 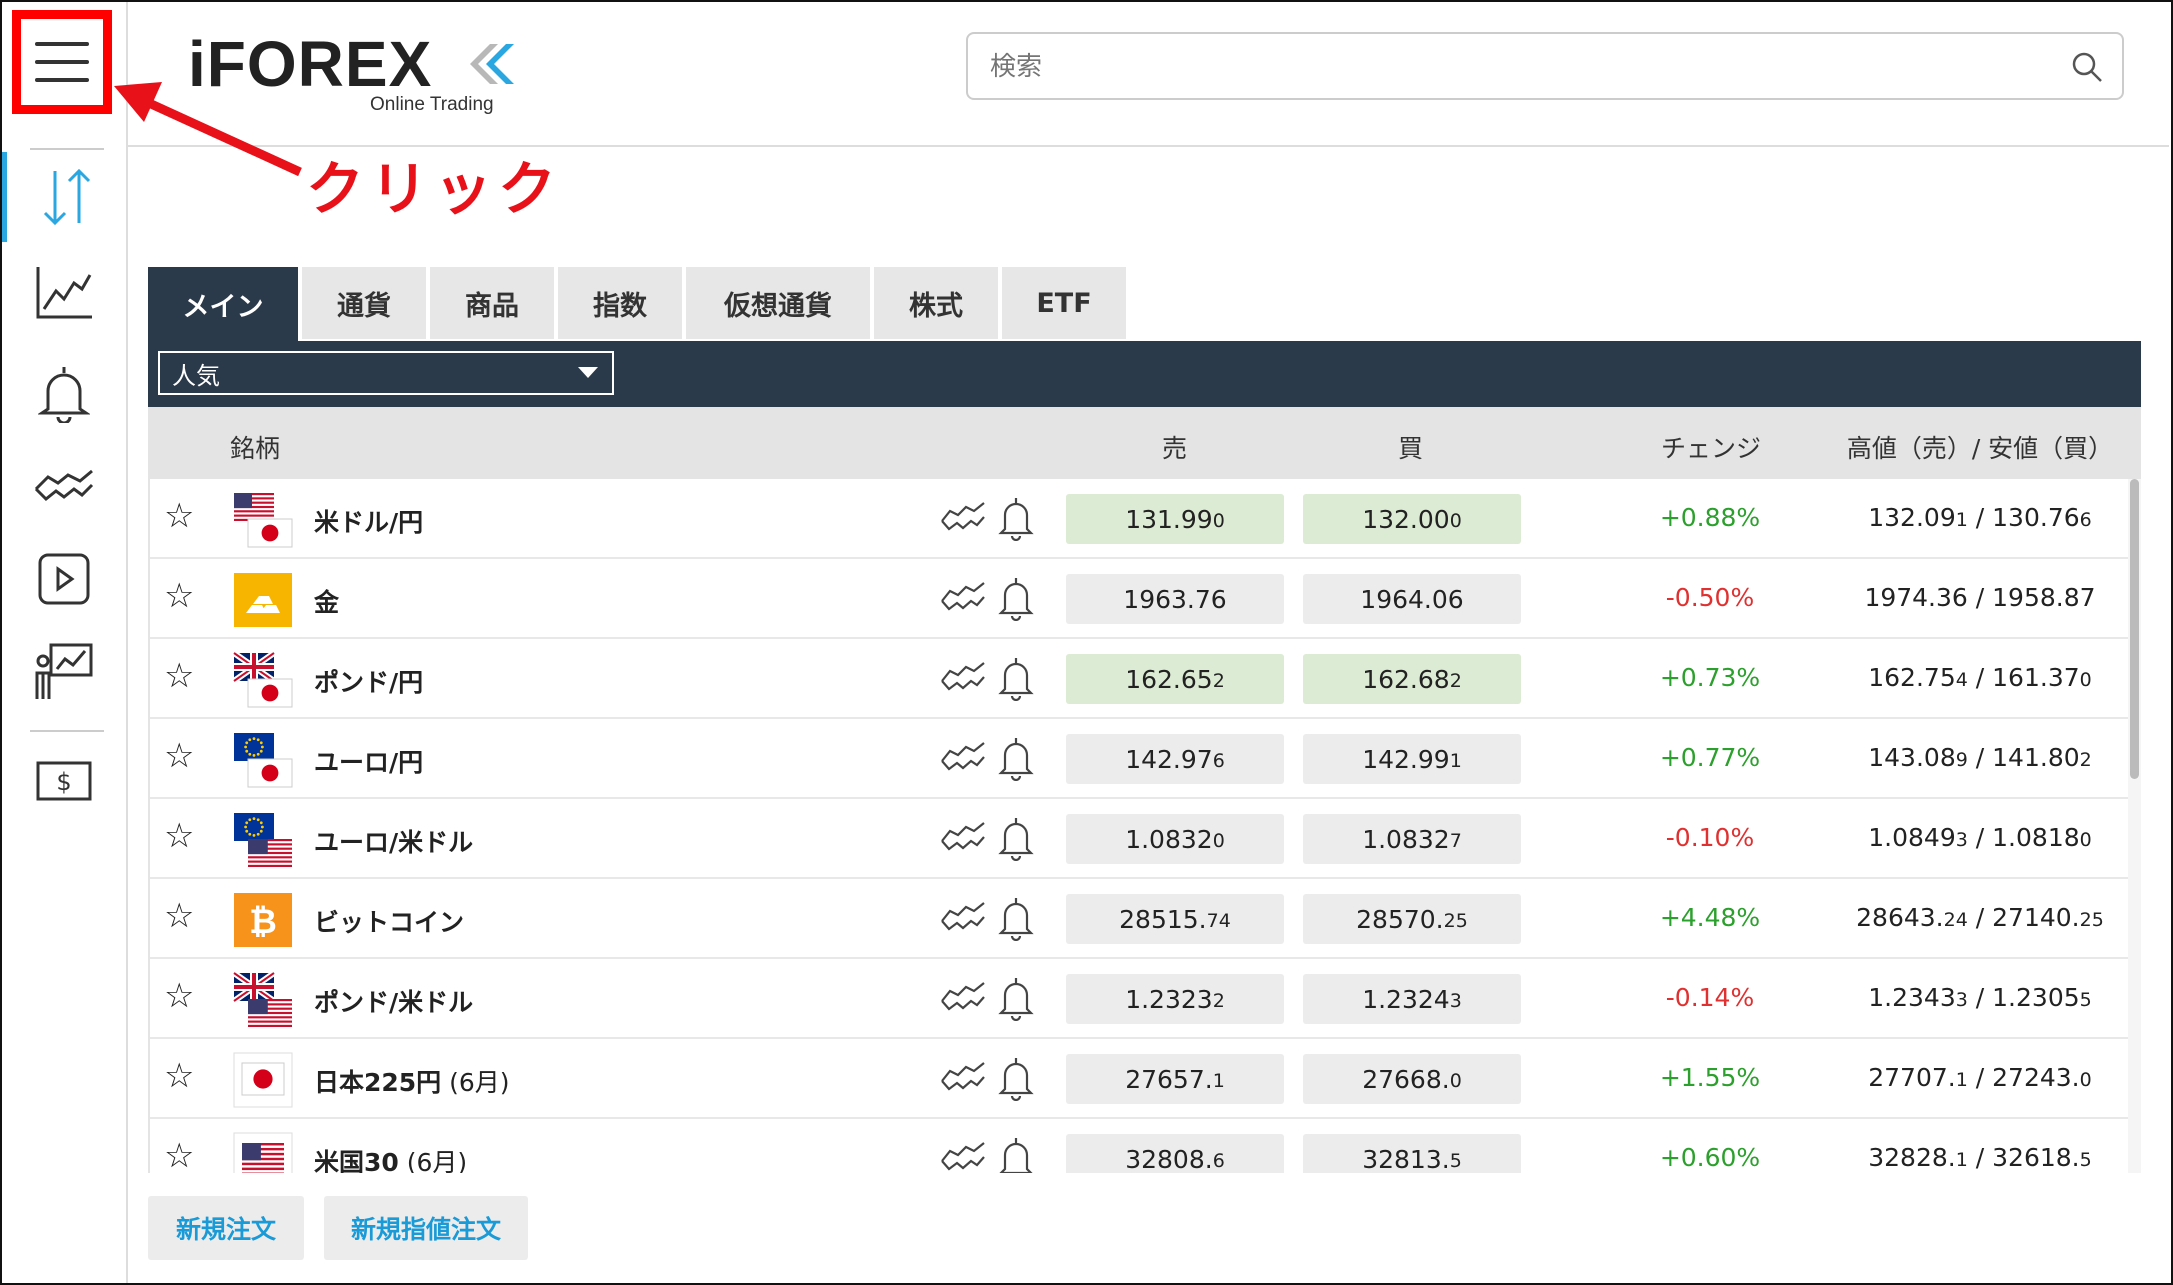 I want to click on instrument-name: ポンド/円, so click(x=368, y=681).